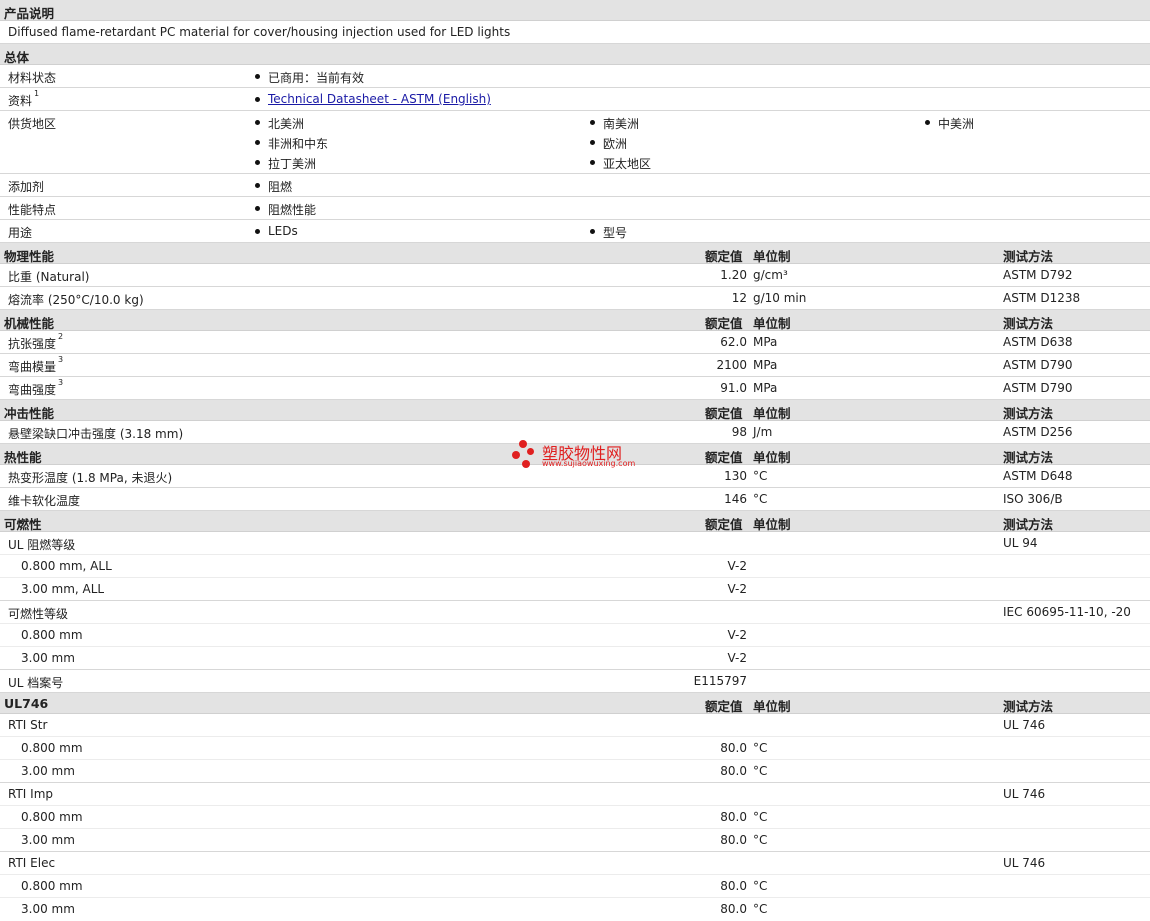 The height and width of the screenshot is (921, 1150). I want to click on property-subrow: 0.800 mm, ALL V-2, so click(575, 566).